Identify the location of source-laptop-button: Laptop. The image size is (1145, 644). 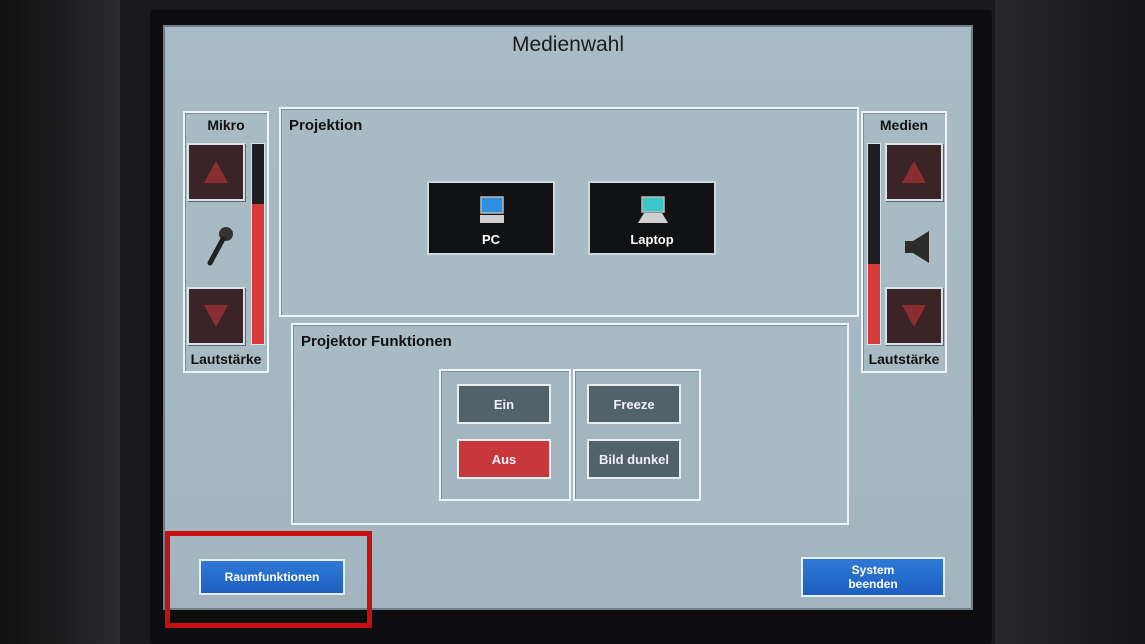
(652, 218).